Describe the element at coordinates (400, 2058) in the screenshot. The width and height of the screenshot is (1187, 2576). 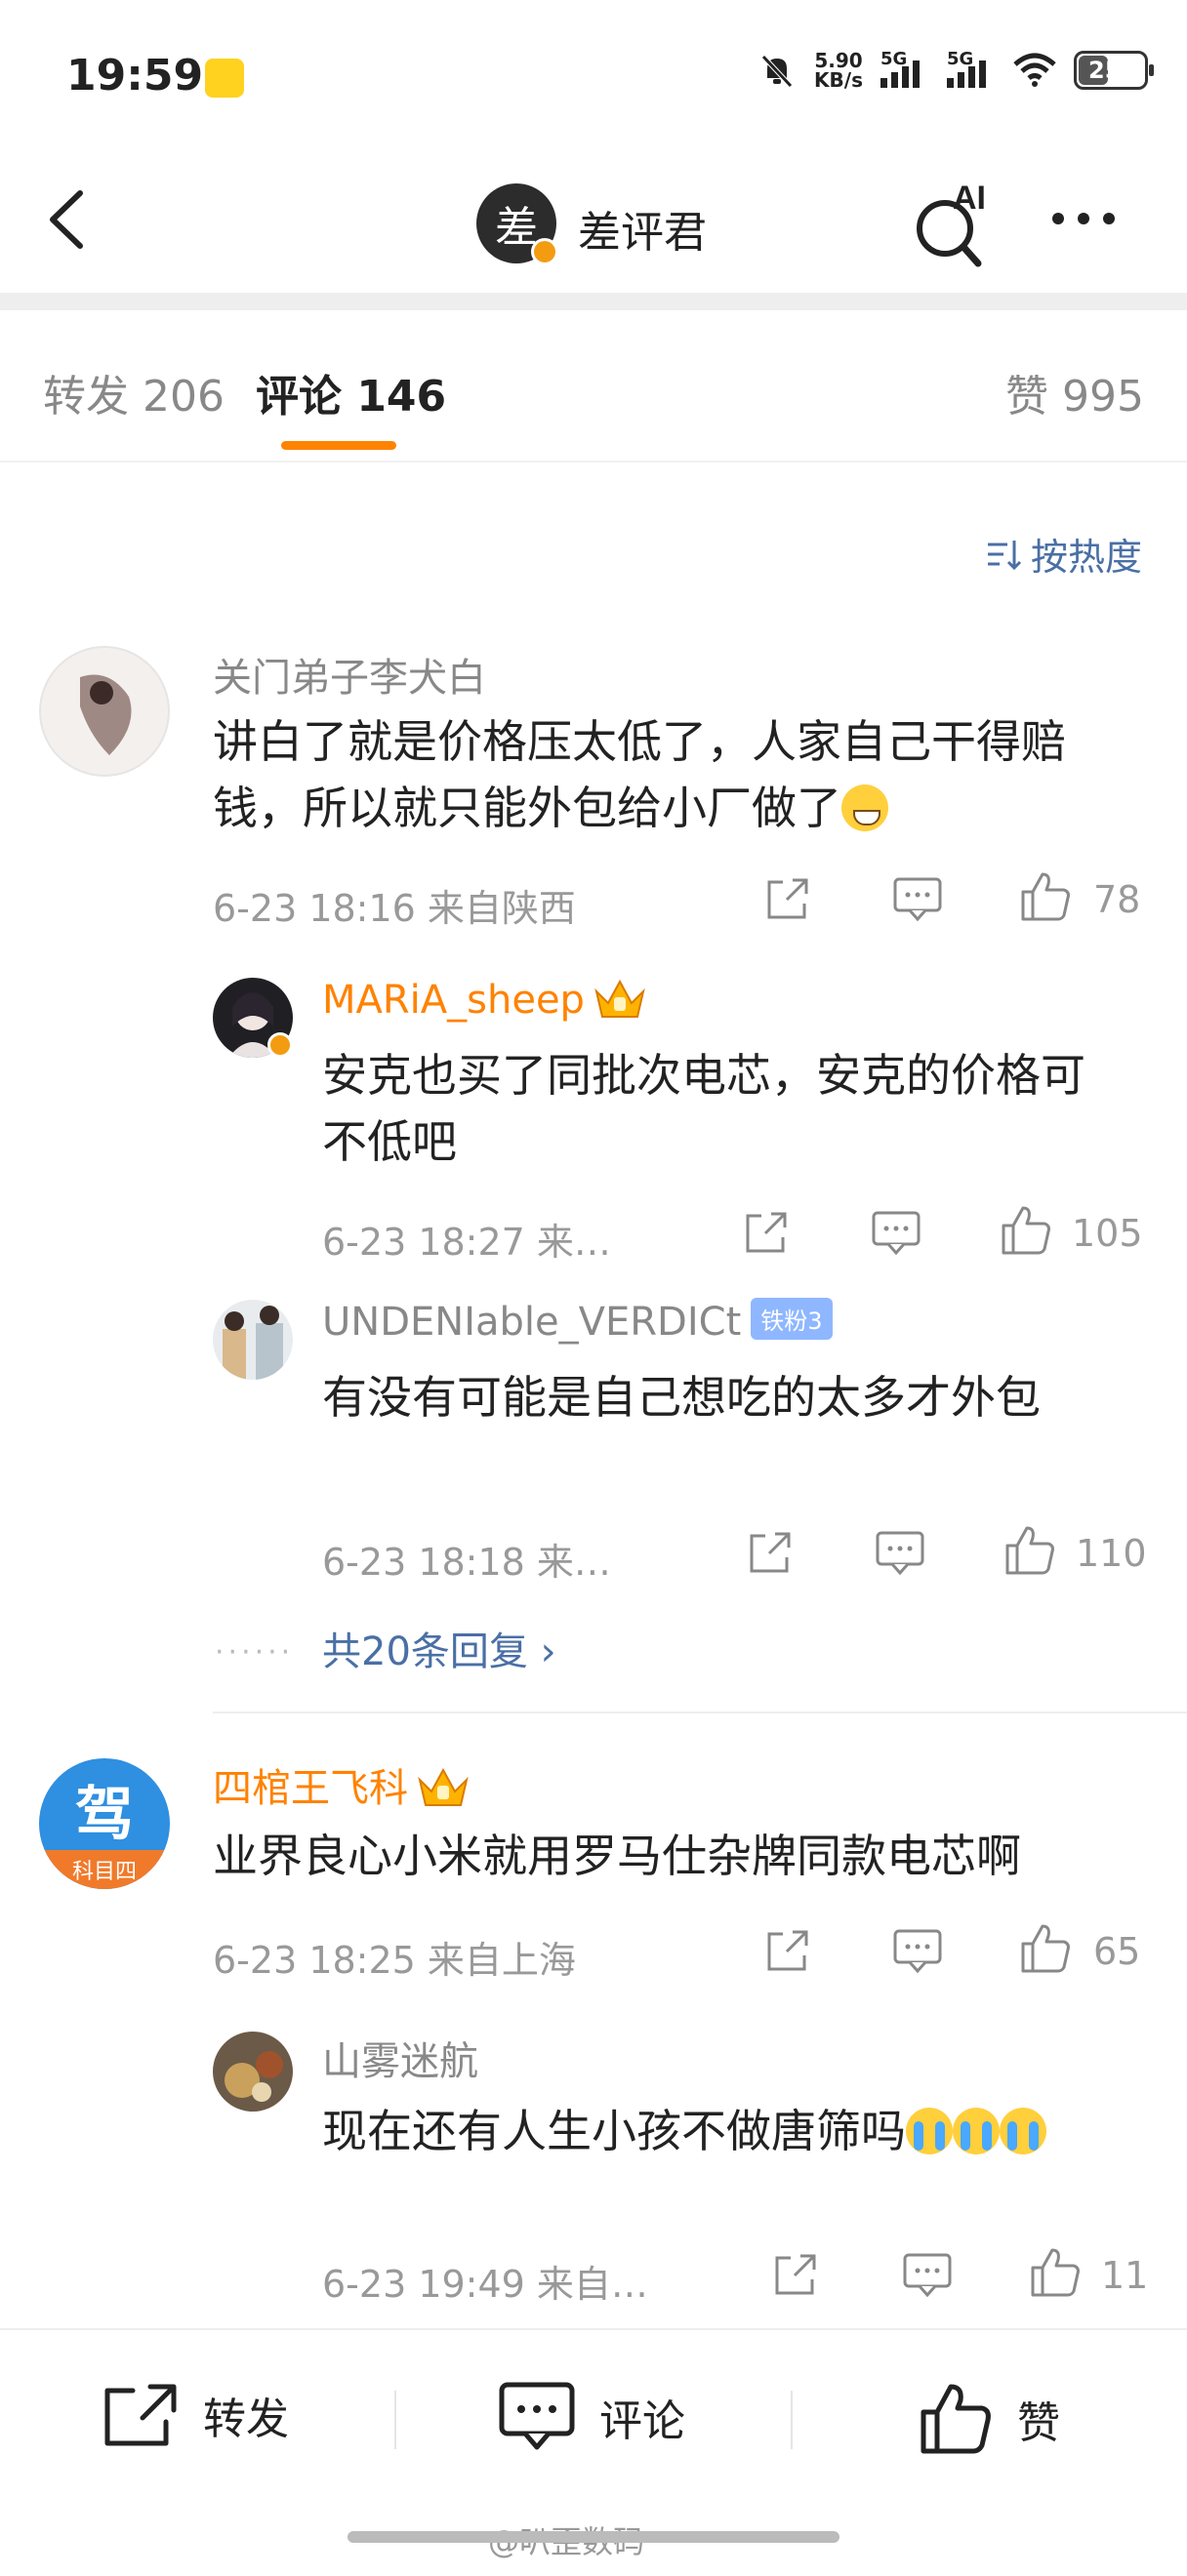
I see `reply-username: 山雾迷航` at that location.